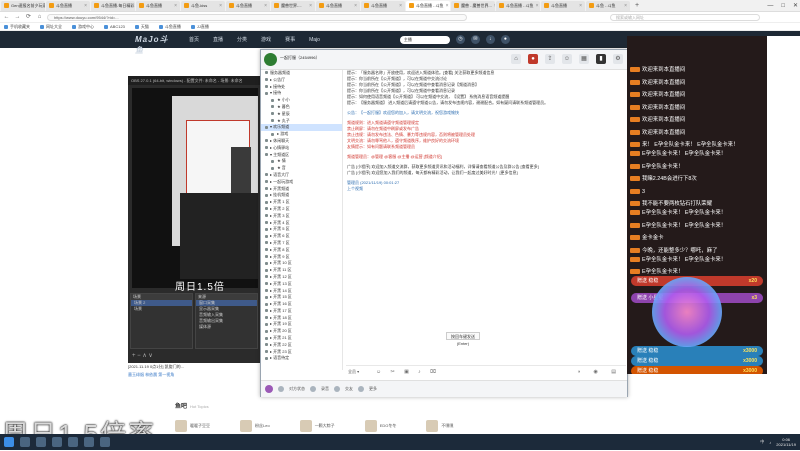 Image resolution: width=800 pixels, height=451 pixels. I want to click on channel-tree-item: ▸ 开黑 16 区, so click(301, 304).